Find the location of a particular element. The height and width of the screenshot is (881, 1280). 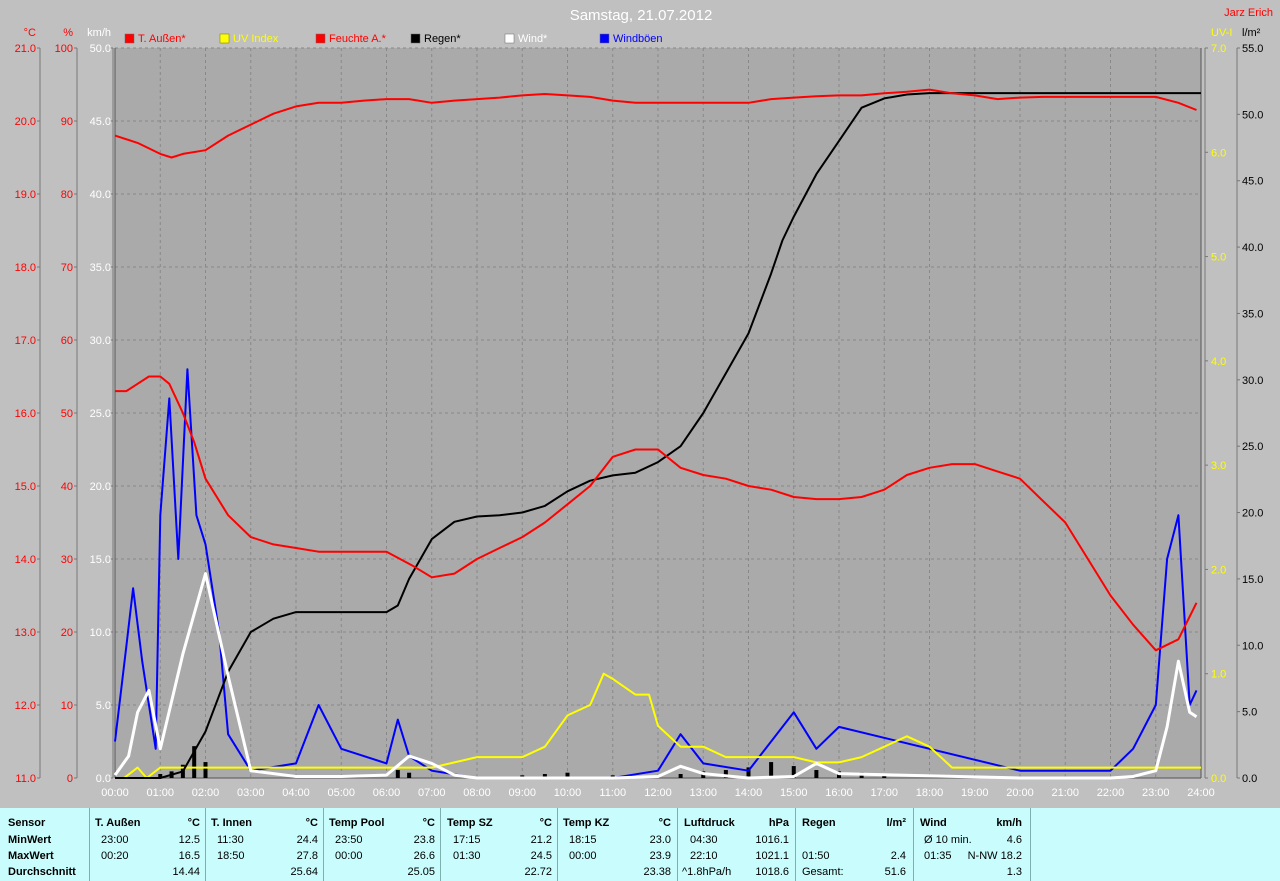

table-value-cell: 1016.1 is located at coordinates (772, 840).